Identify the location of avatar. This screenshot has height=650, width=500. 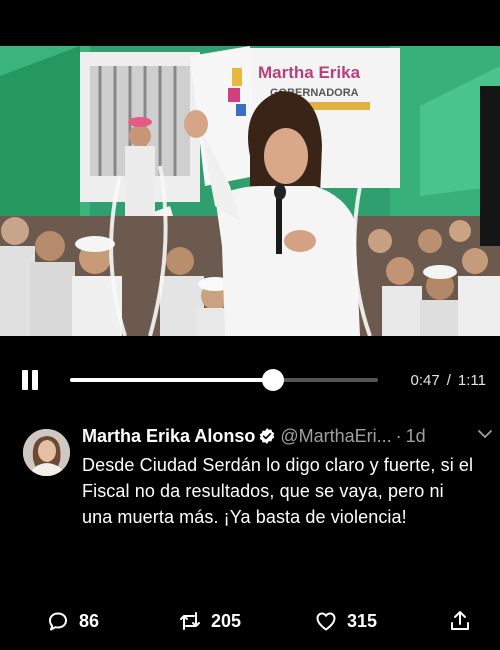
(46, 452).